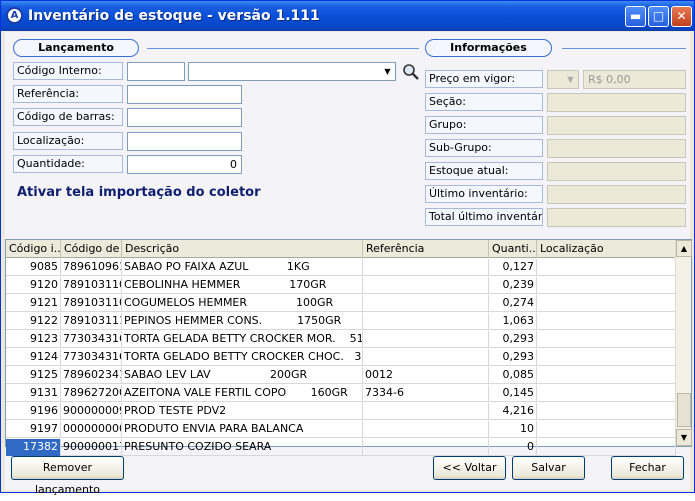  What do you see at coordinates (33, 411) in the screenshot?
I see `cell-codigo-interno: 9196` at bounding box center [33, 411].